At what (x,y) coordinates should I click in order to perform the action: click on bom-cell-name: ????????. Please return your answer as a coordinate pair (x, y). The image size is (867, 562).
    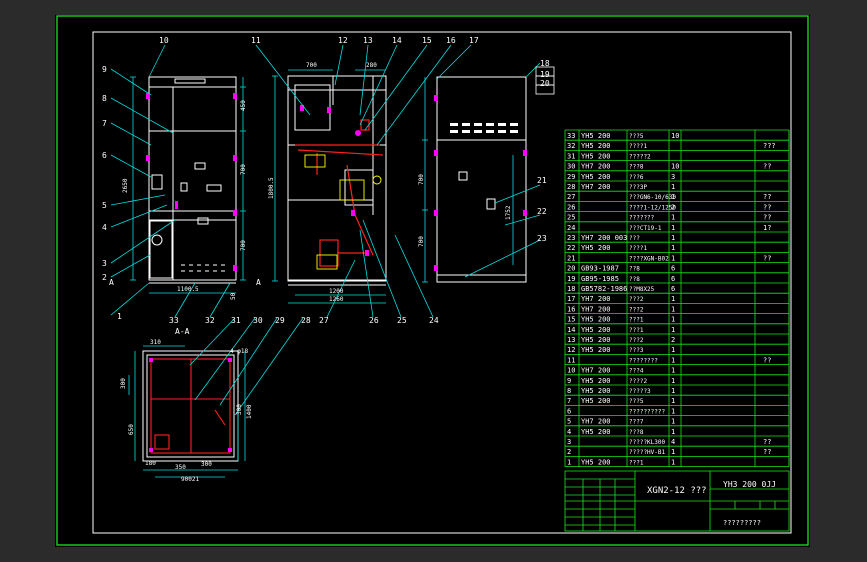
    Looking at the image, I should click on (643, 360).